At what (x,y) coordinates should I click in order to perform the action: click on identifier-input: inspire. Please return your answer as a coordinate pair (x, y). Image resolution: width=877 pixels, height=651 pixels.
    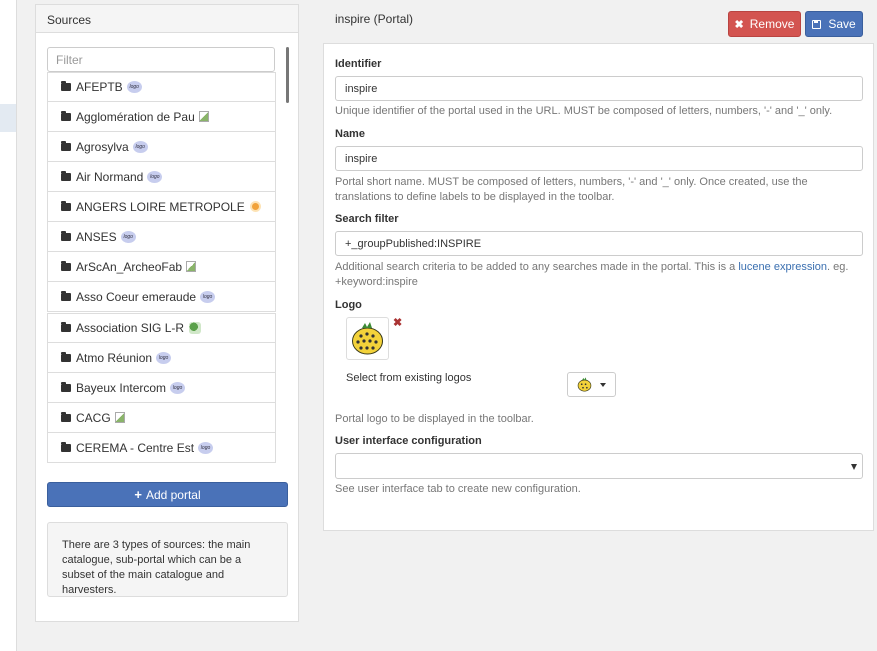
    Looking at the image, I should click on (599, 88).